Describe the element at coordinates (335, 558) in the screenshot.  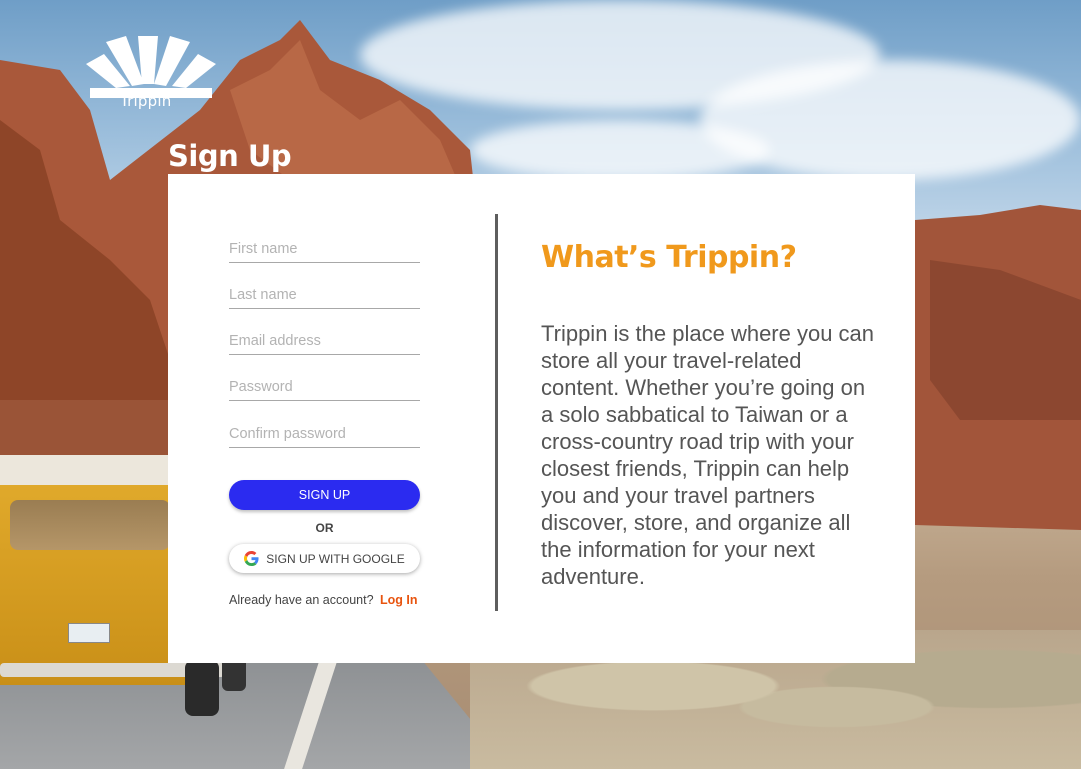
I see `google-button-label: SIGN UP WITH GOOGLE` at that location.